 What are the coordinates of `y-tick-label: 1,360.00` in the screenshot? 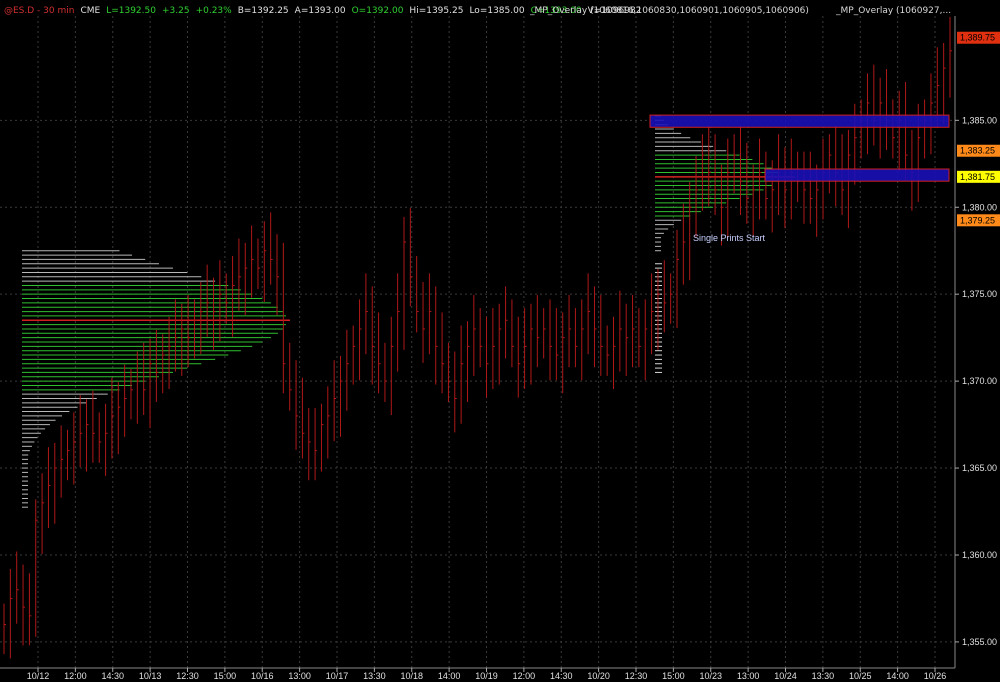 It's located at (979, 555).